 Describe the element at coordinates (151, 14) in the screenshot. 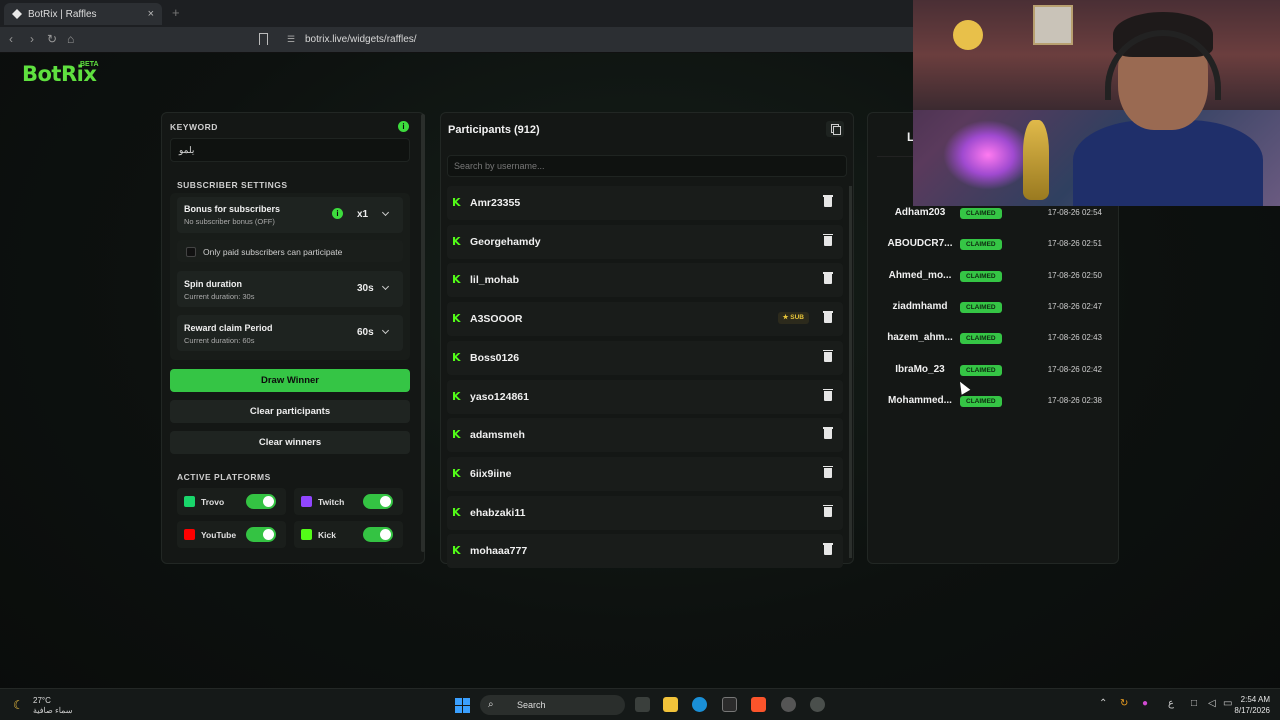

I see `tab-close-icon: ×` at that location.